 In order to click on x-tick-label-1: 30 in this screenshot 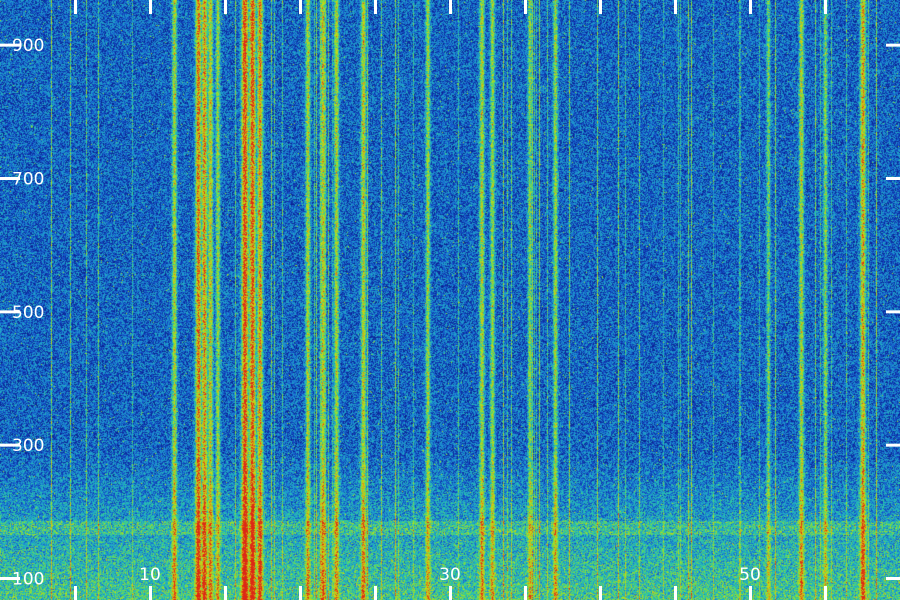, I will do `click(450, 575)`.